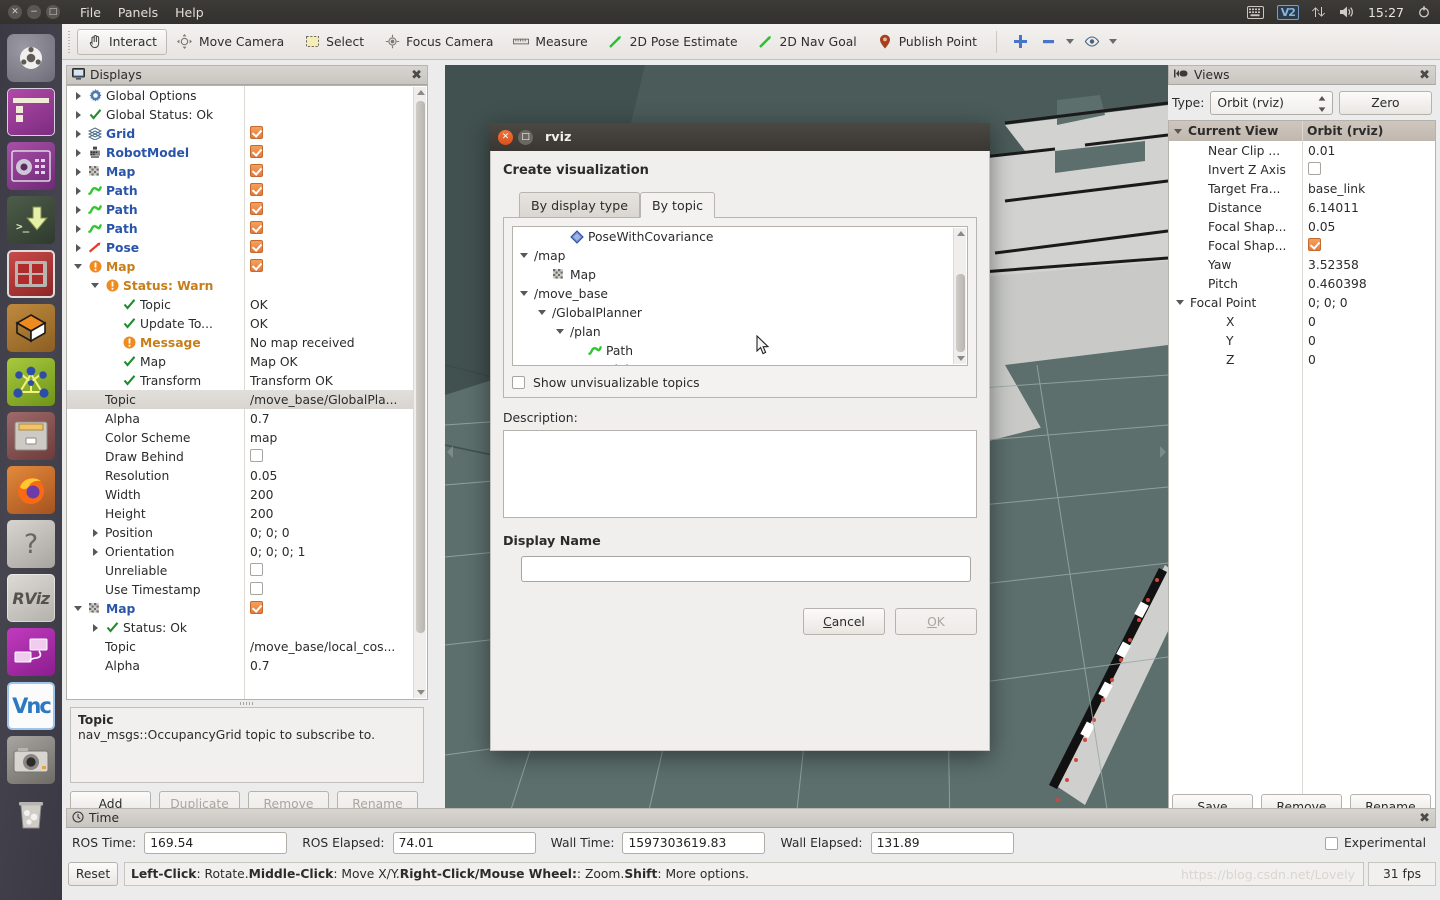 The width and height of the screenshot is (1440, 900). I want to click on tool-focus-camera: Focus Camera, so click(438, 42).